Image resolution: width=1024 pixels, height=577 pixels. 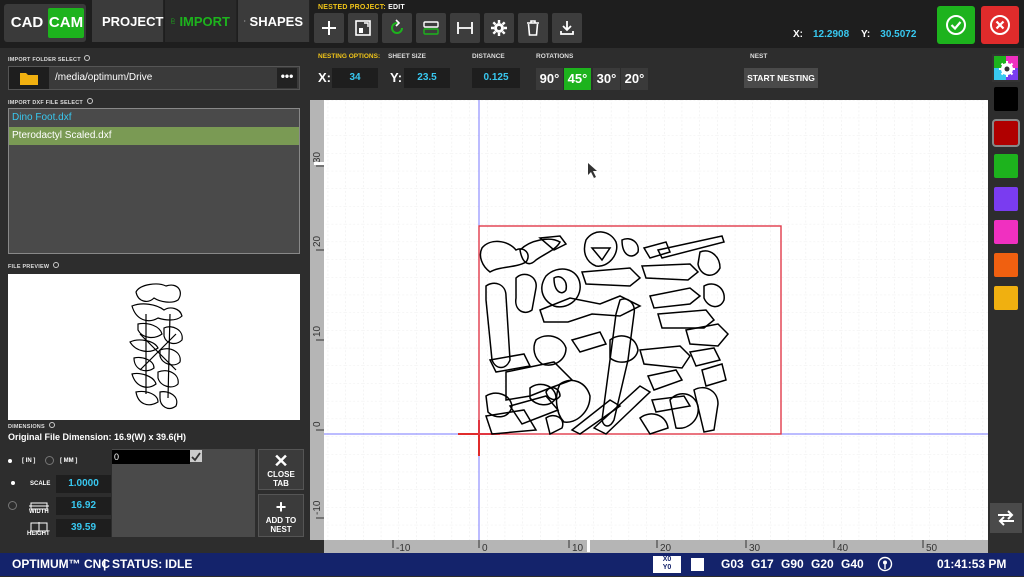 I want to click on rotation-45: 45°, so click(x=577, y=79).